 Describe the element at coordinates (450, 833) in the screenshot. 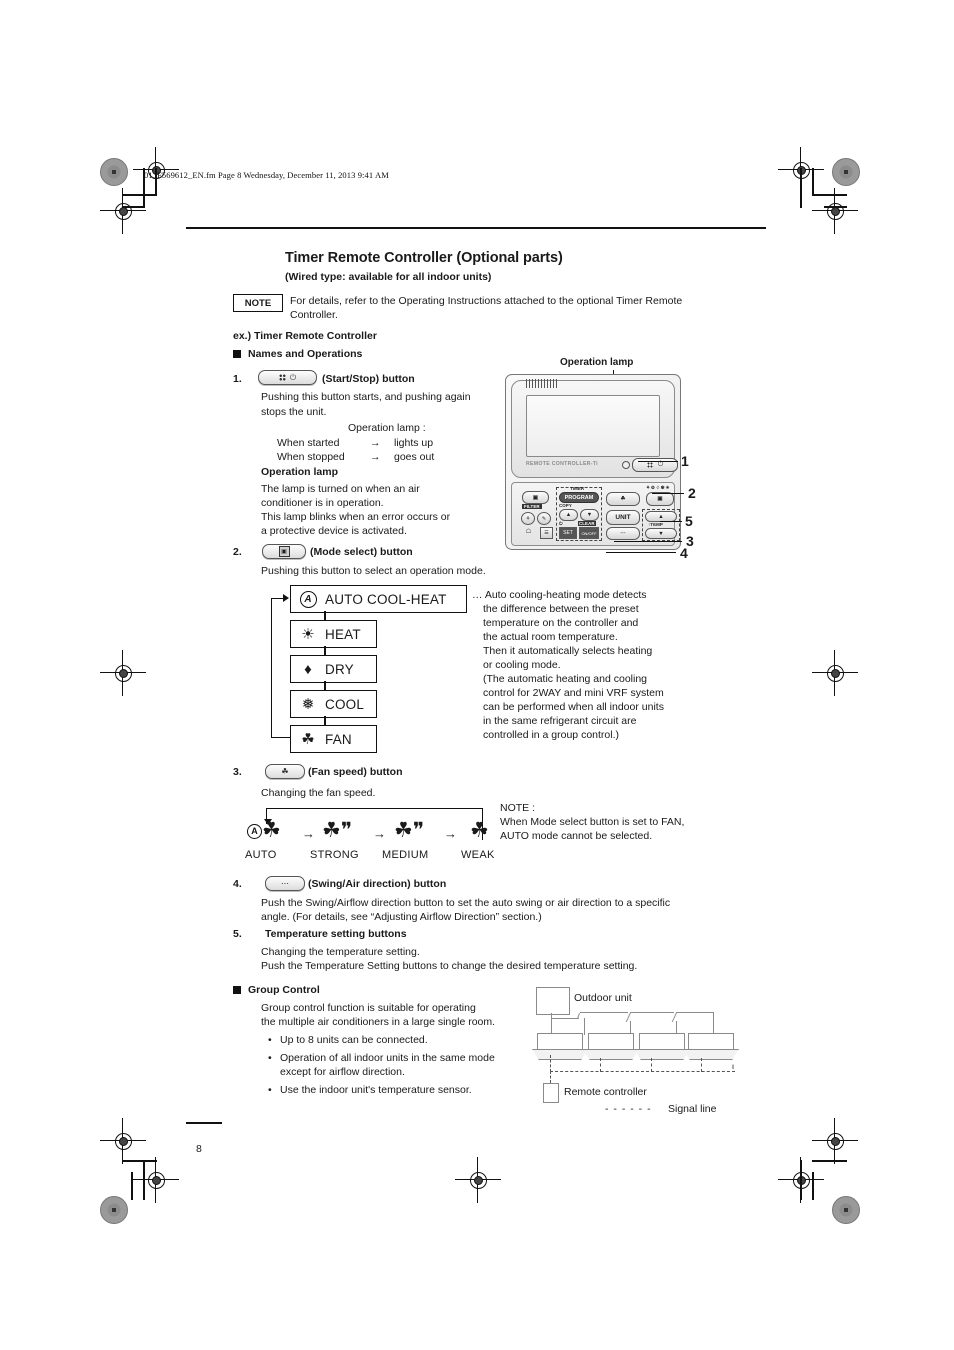

I see `fan-arrow-3: →` at that location.